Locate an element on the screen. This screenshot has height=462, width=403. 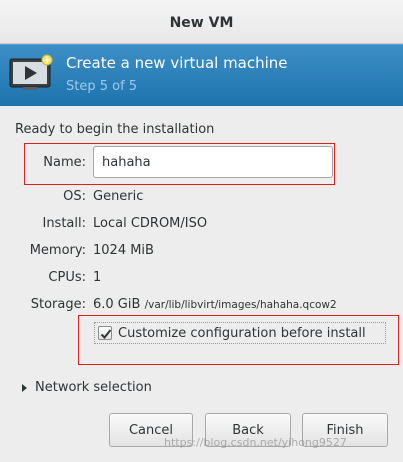
back-button: Back is located at coordinates (248, 430).